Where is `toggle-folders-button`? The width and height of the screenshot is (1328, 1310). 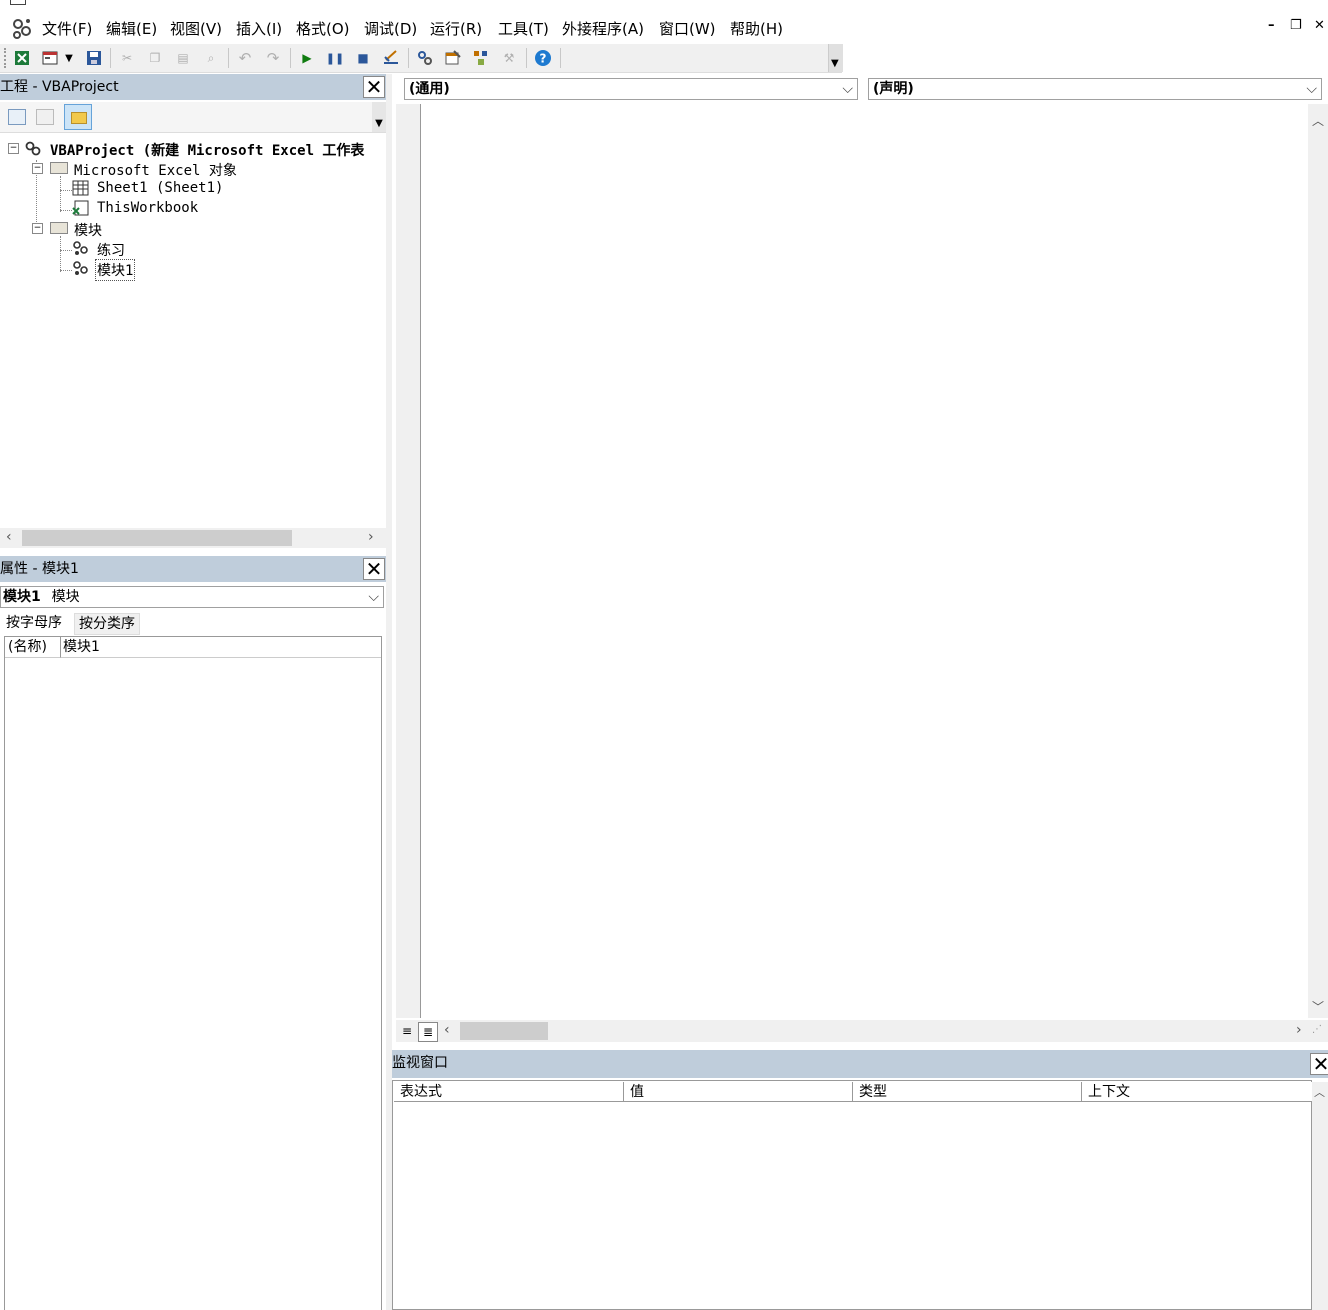
toggle-folders-button is located at coordinates (78, 117).